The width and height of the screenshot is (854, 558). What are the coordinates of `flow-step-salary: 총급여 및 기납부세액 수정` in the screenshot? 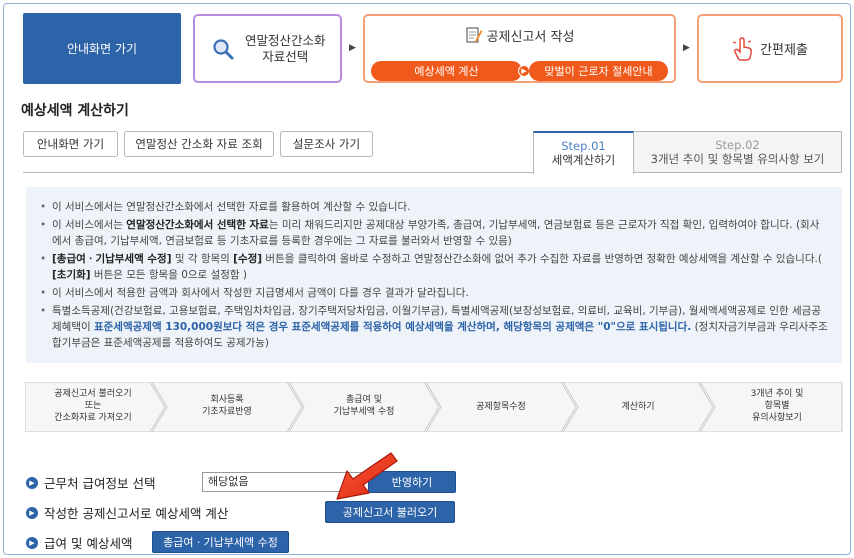 It's located at (364, 406).